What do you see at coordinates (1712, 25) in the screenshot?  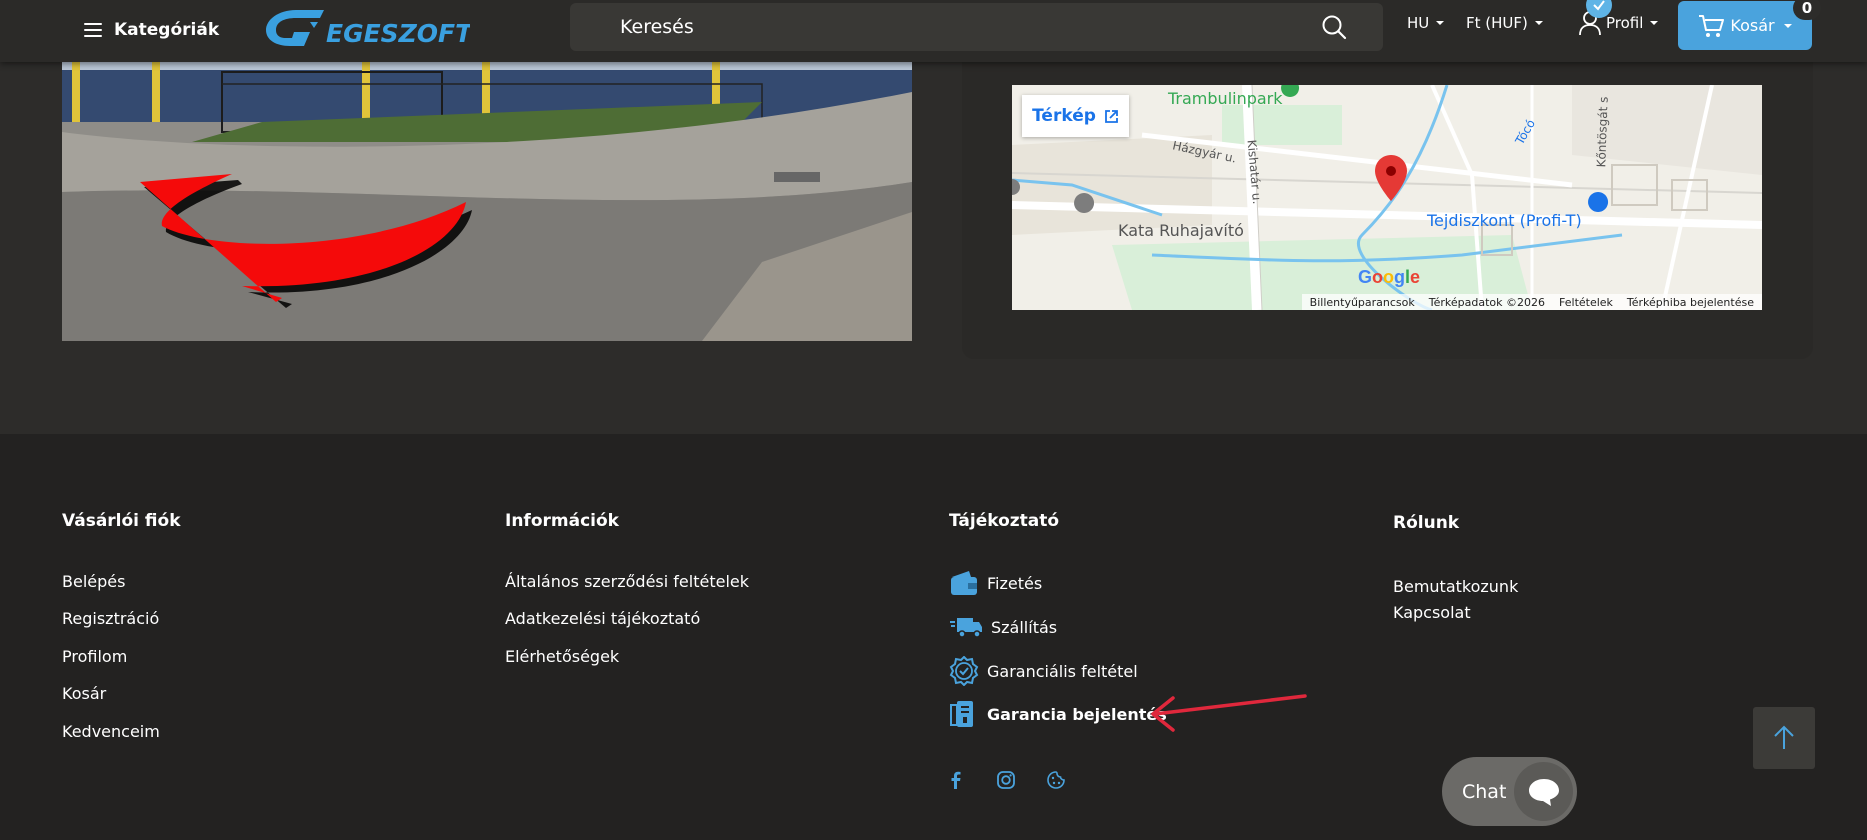 I see `cart-icon` at bounding box center [1712, 25].